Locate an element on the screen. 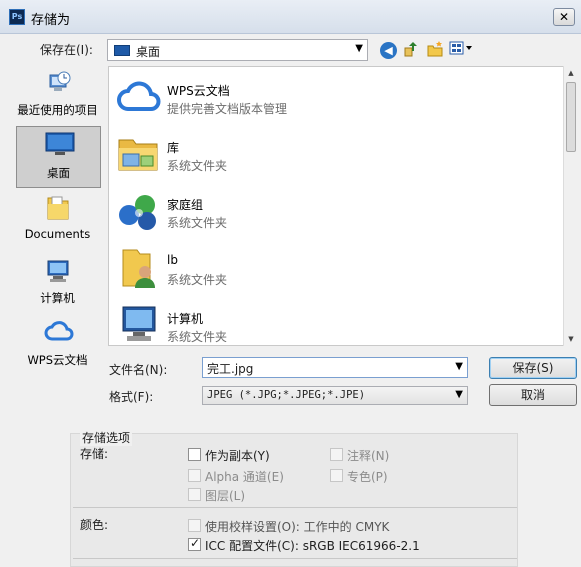  item-name: 家庭组 is located at coordinates (185, 205).